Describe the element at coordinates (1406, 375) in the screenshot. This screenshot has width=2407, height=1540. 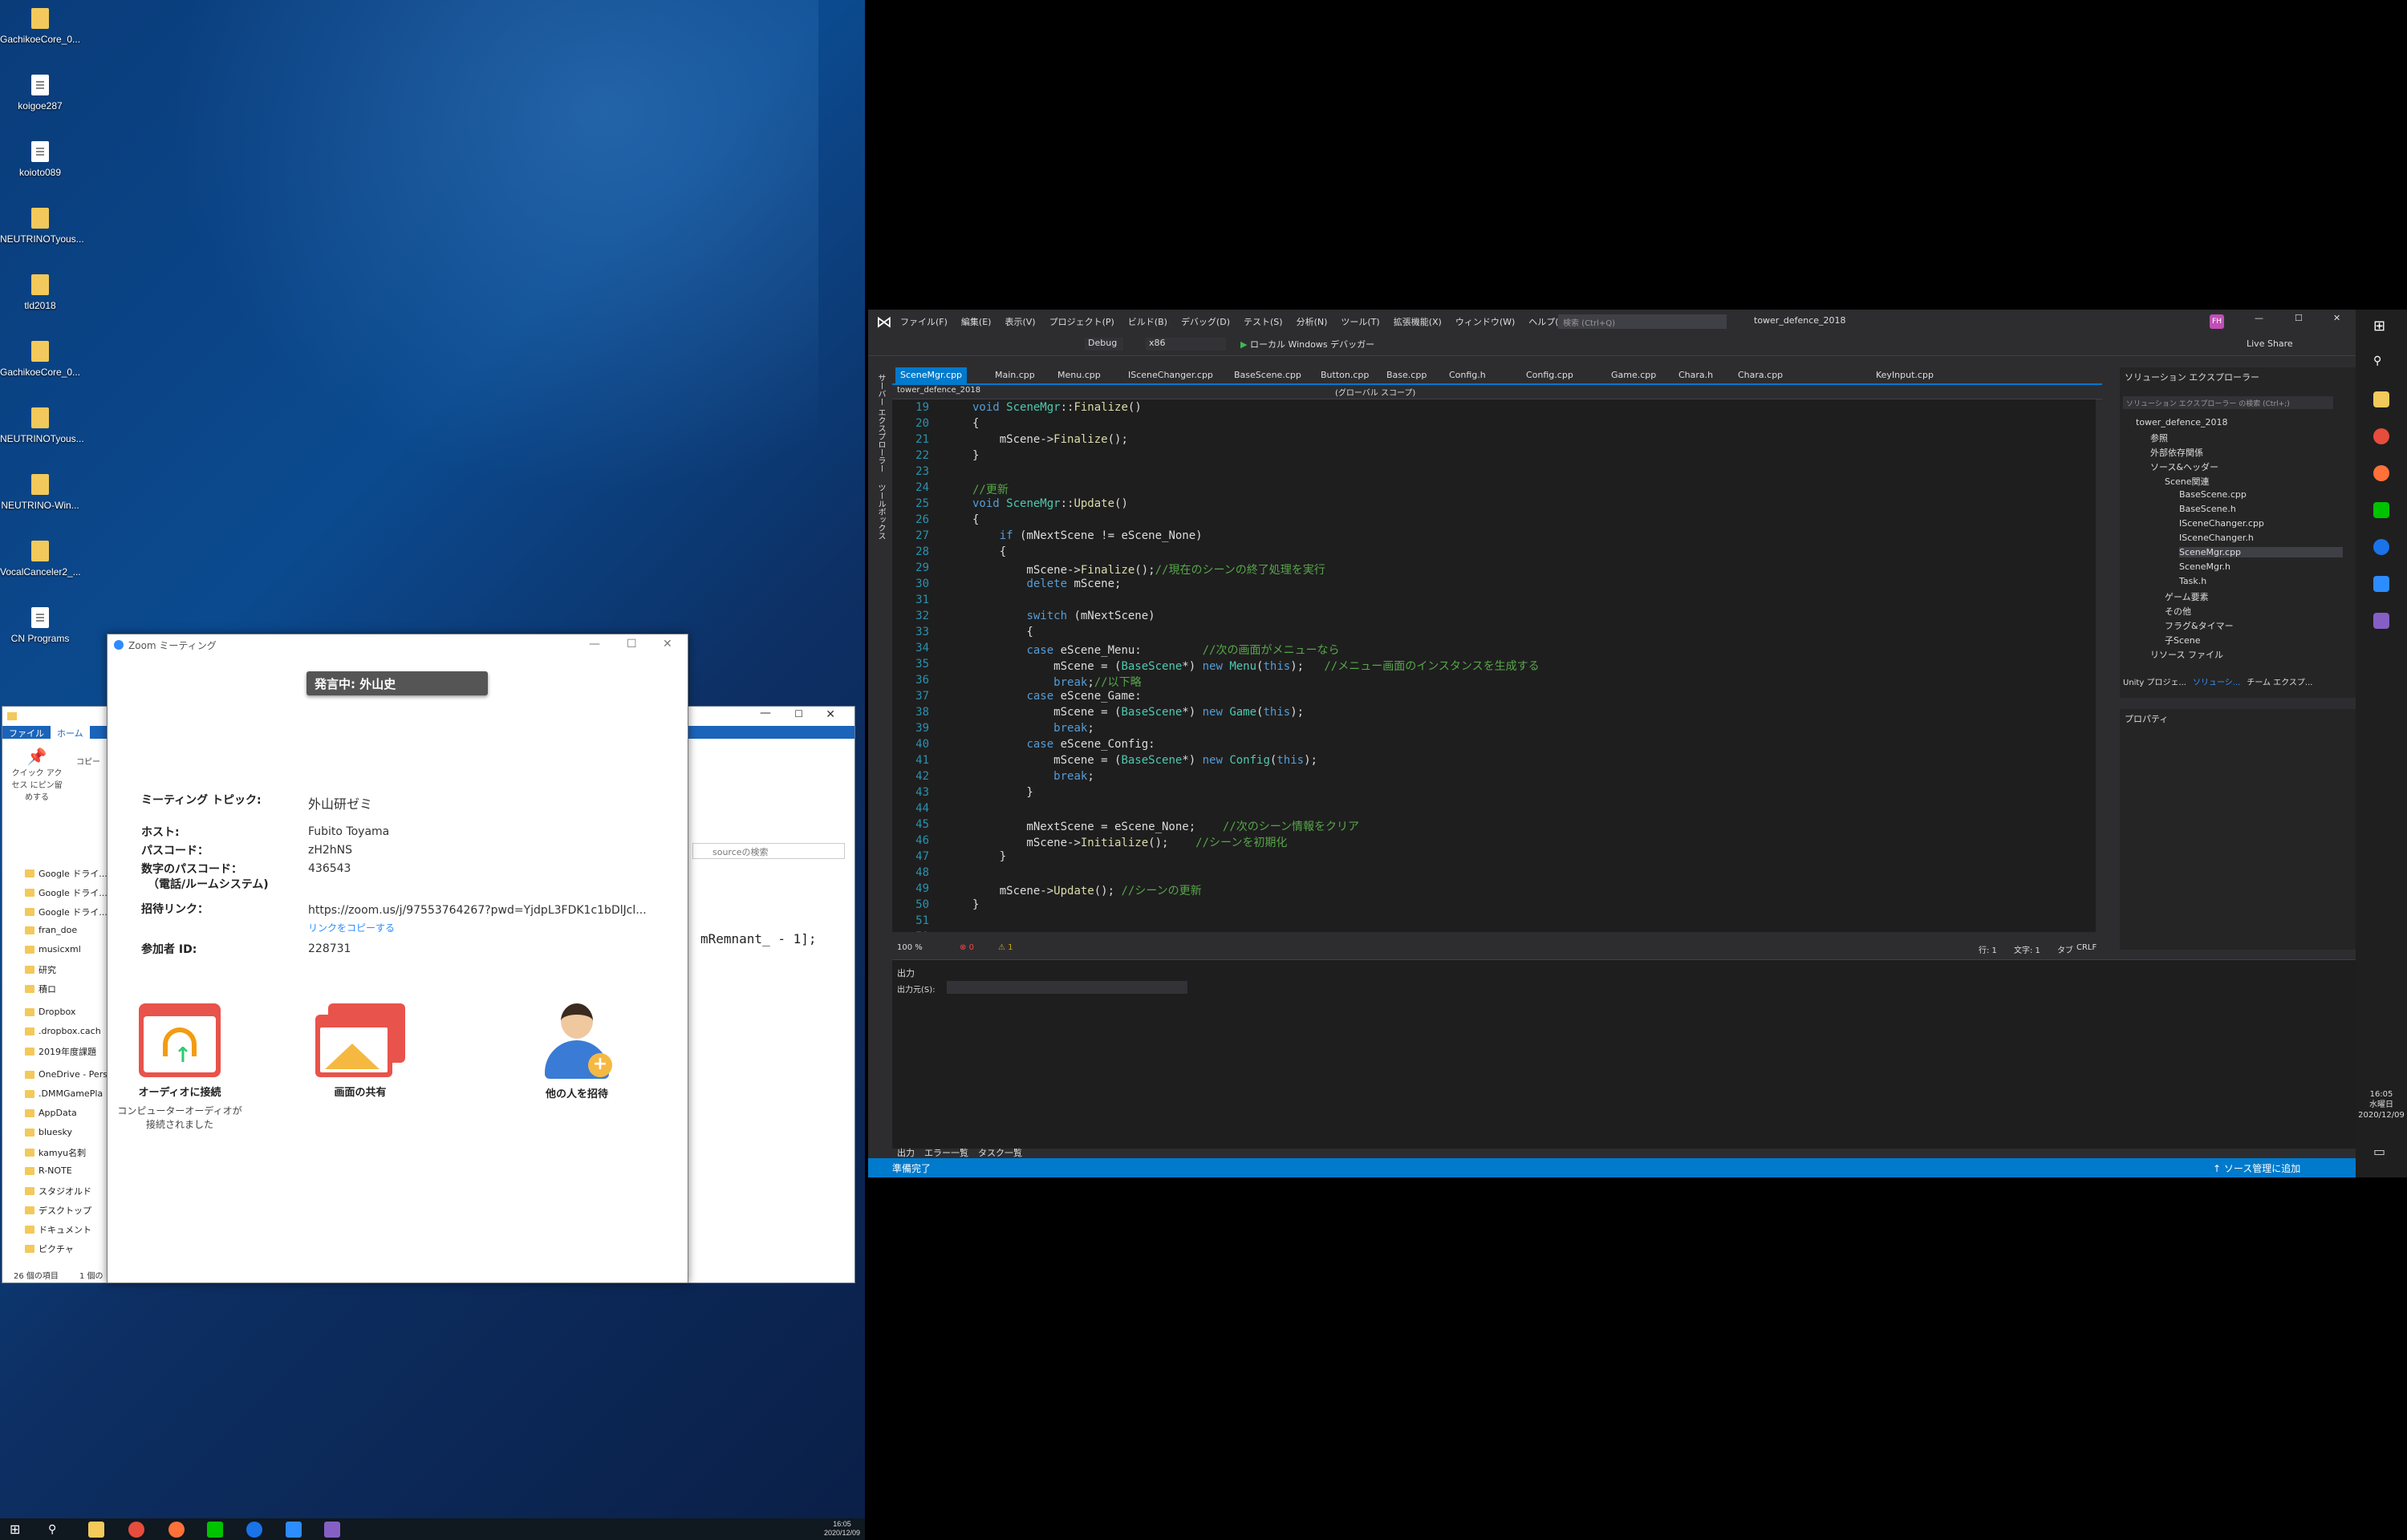
I see `editor-tab: Base.cpp` at that location.